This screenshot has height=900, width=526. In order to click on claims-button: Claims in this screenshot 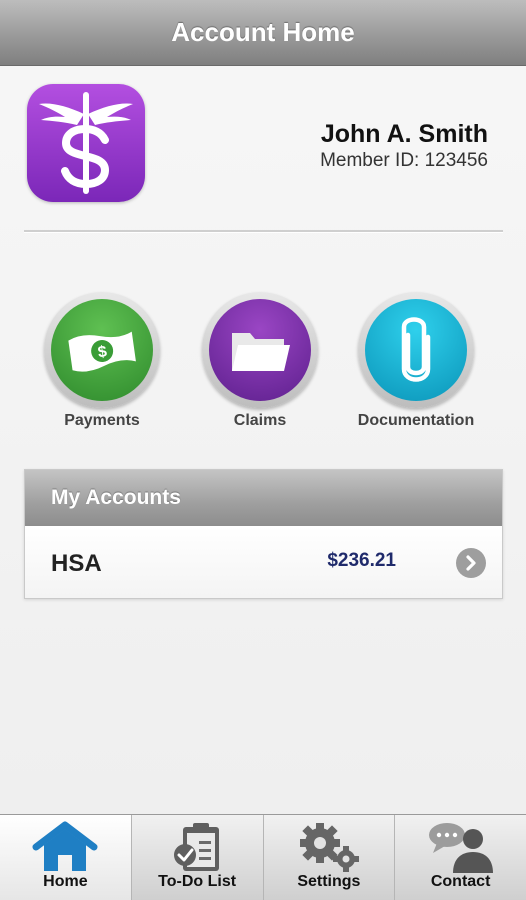, I will do `click(260, 361)`.